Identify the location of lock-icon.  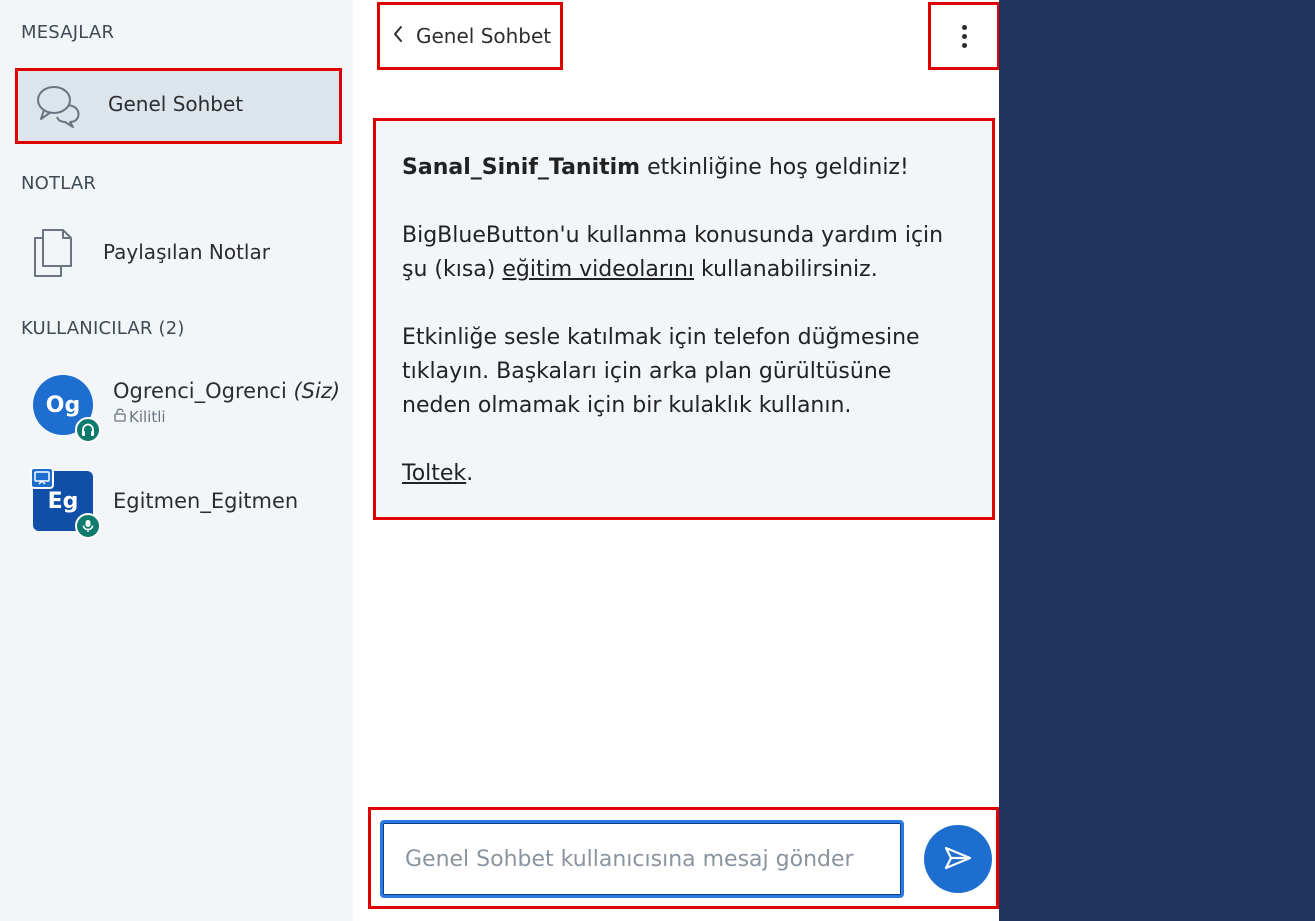
(120, 417).